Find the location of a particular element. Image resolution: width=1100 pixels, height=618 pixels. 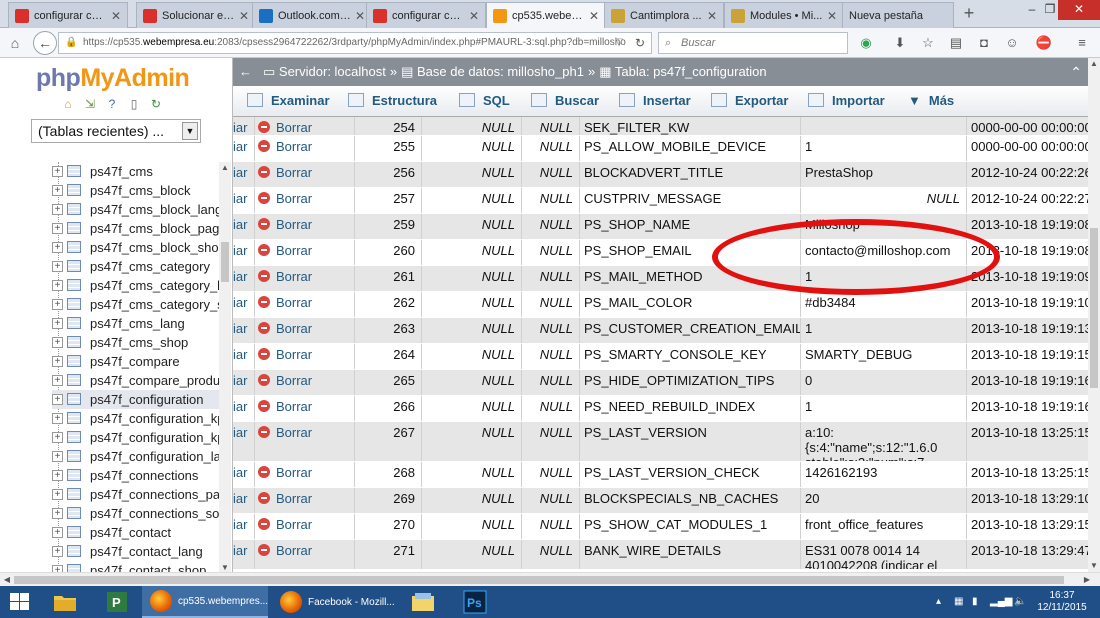

tree-item: + ps47f_compare_product is located at coordinates (136, 380).